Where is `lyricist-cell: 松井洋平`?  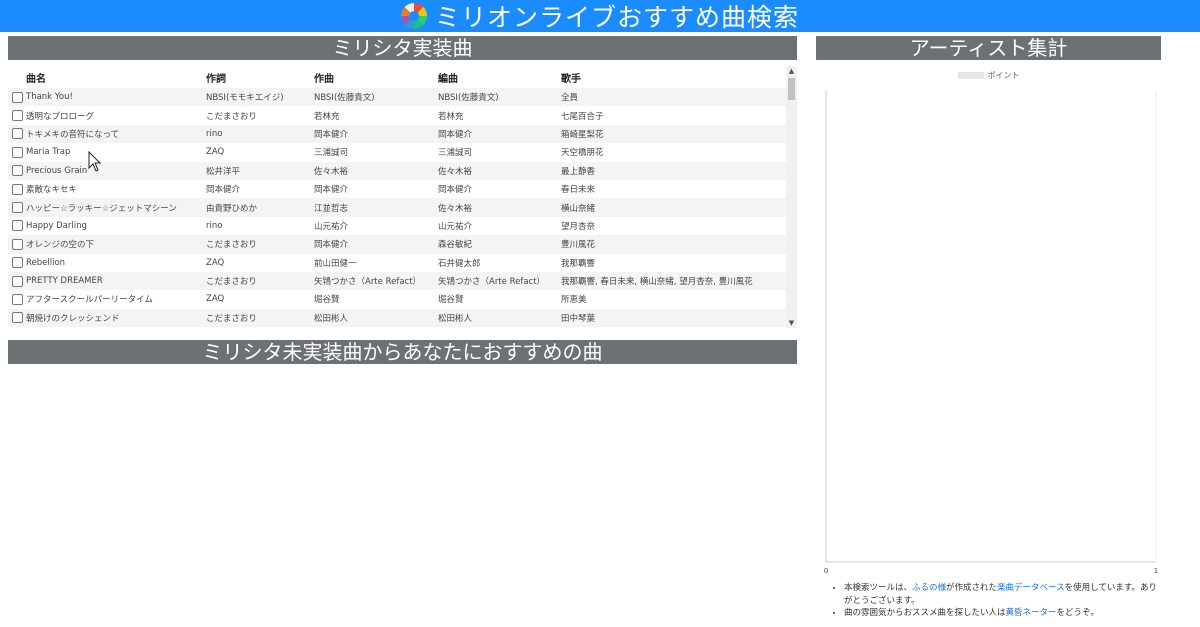 lyricist-cell: 松井洋平 is located at coordinates (223, 171).